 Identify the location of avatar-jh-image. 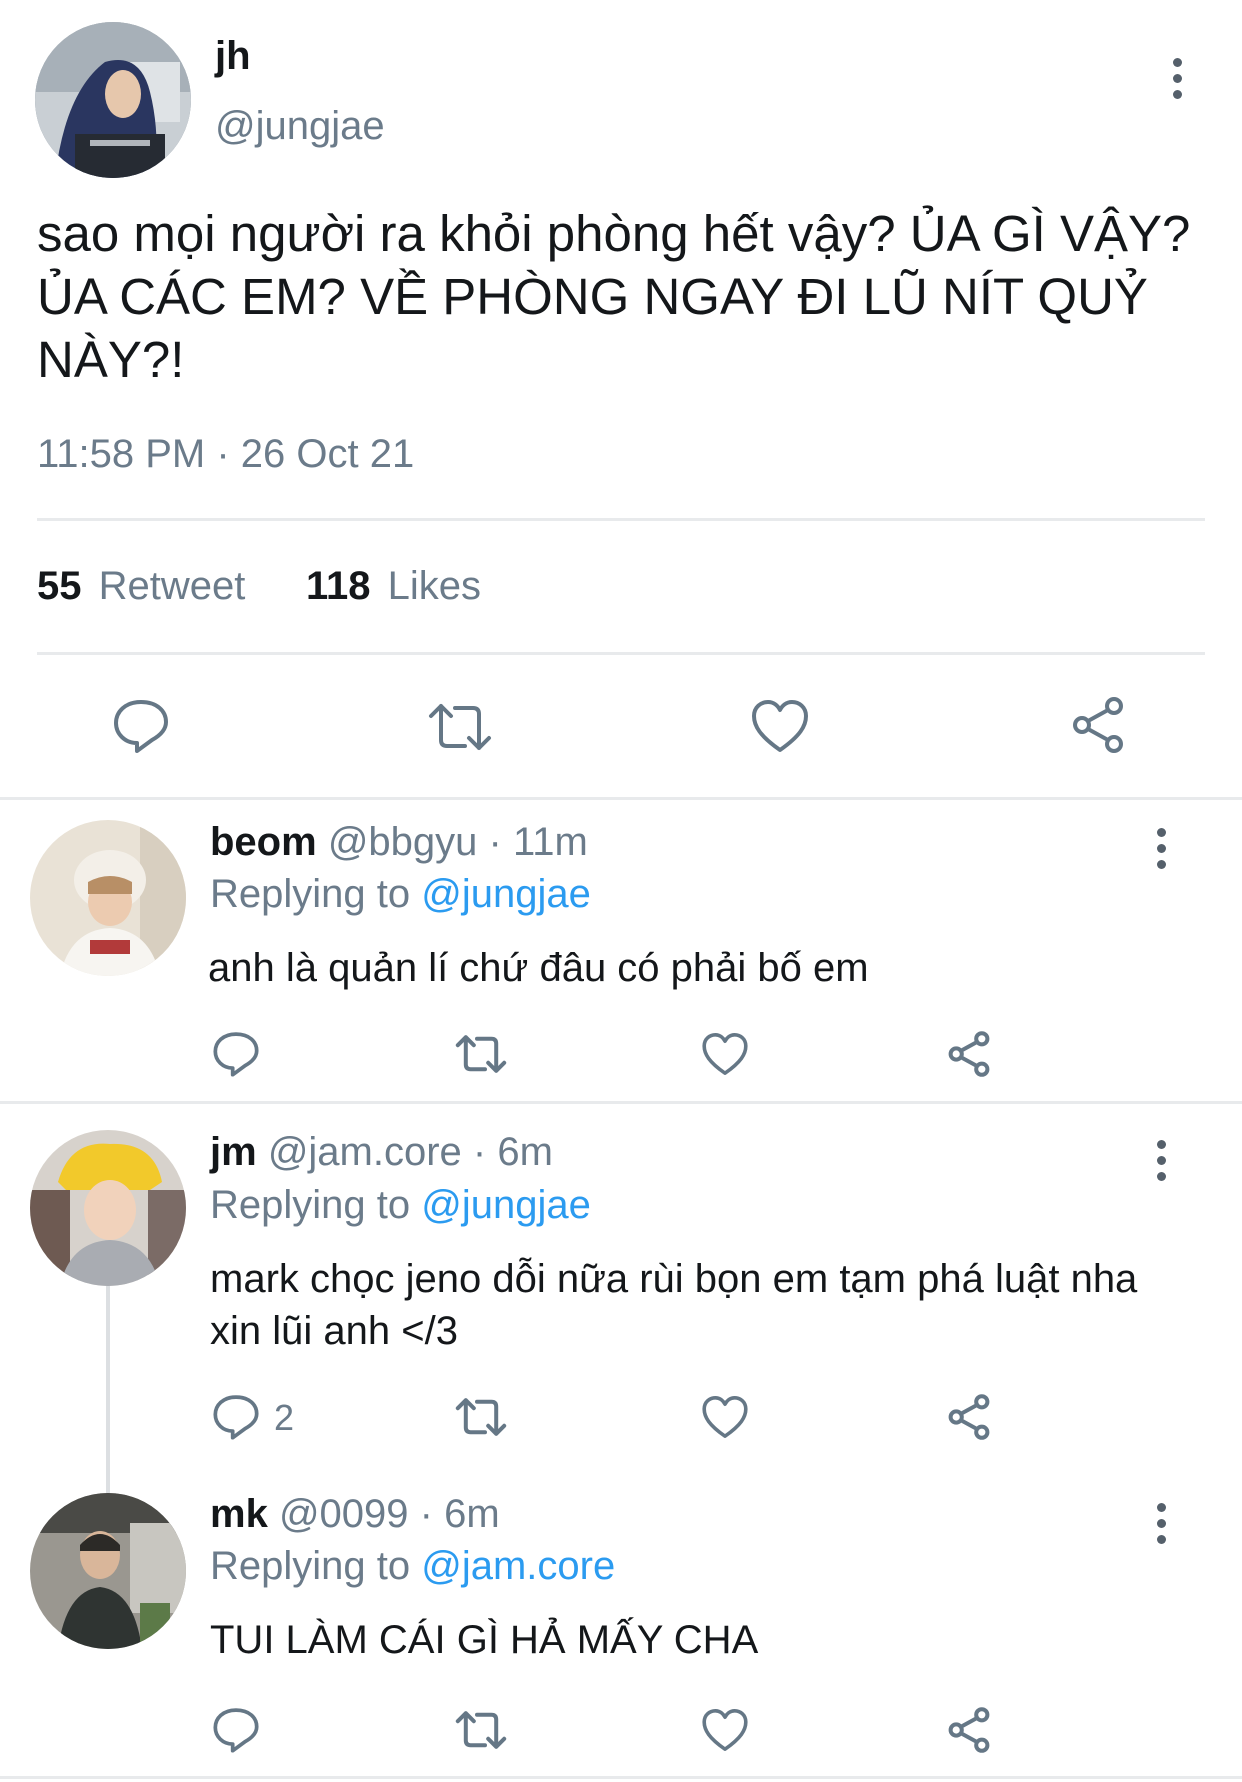
(113, 100).